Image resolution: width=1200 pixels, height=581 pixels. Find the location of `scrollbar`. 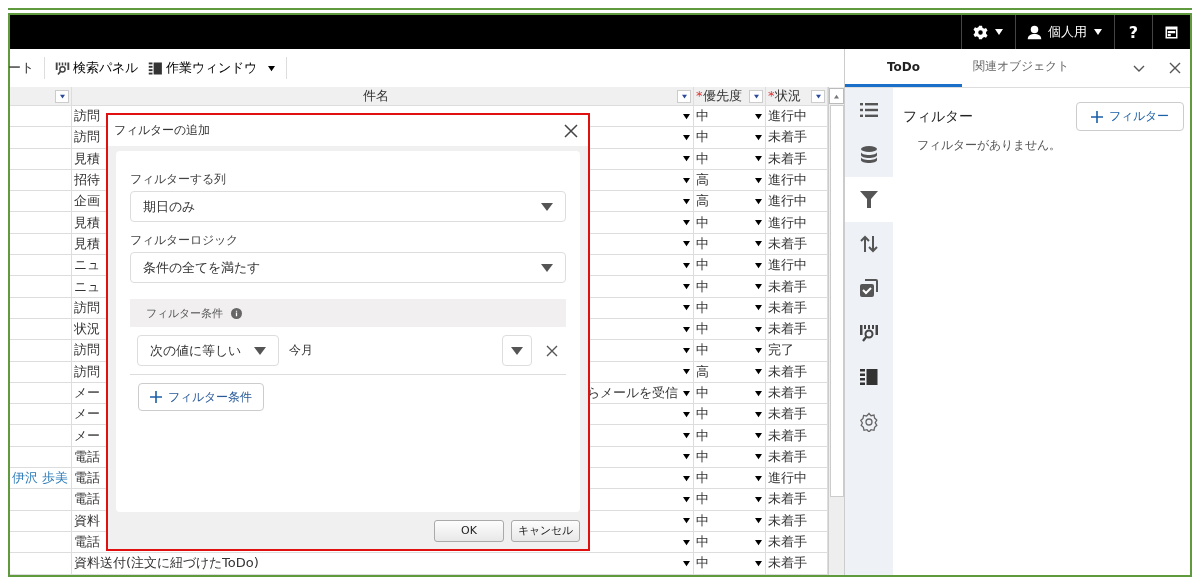

scrollbar is located at coordinates (836, 331).